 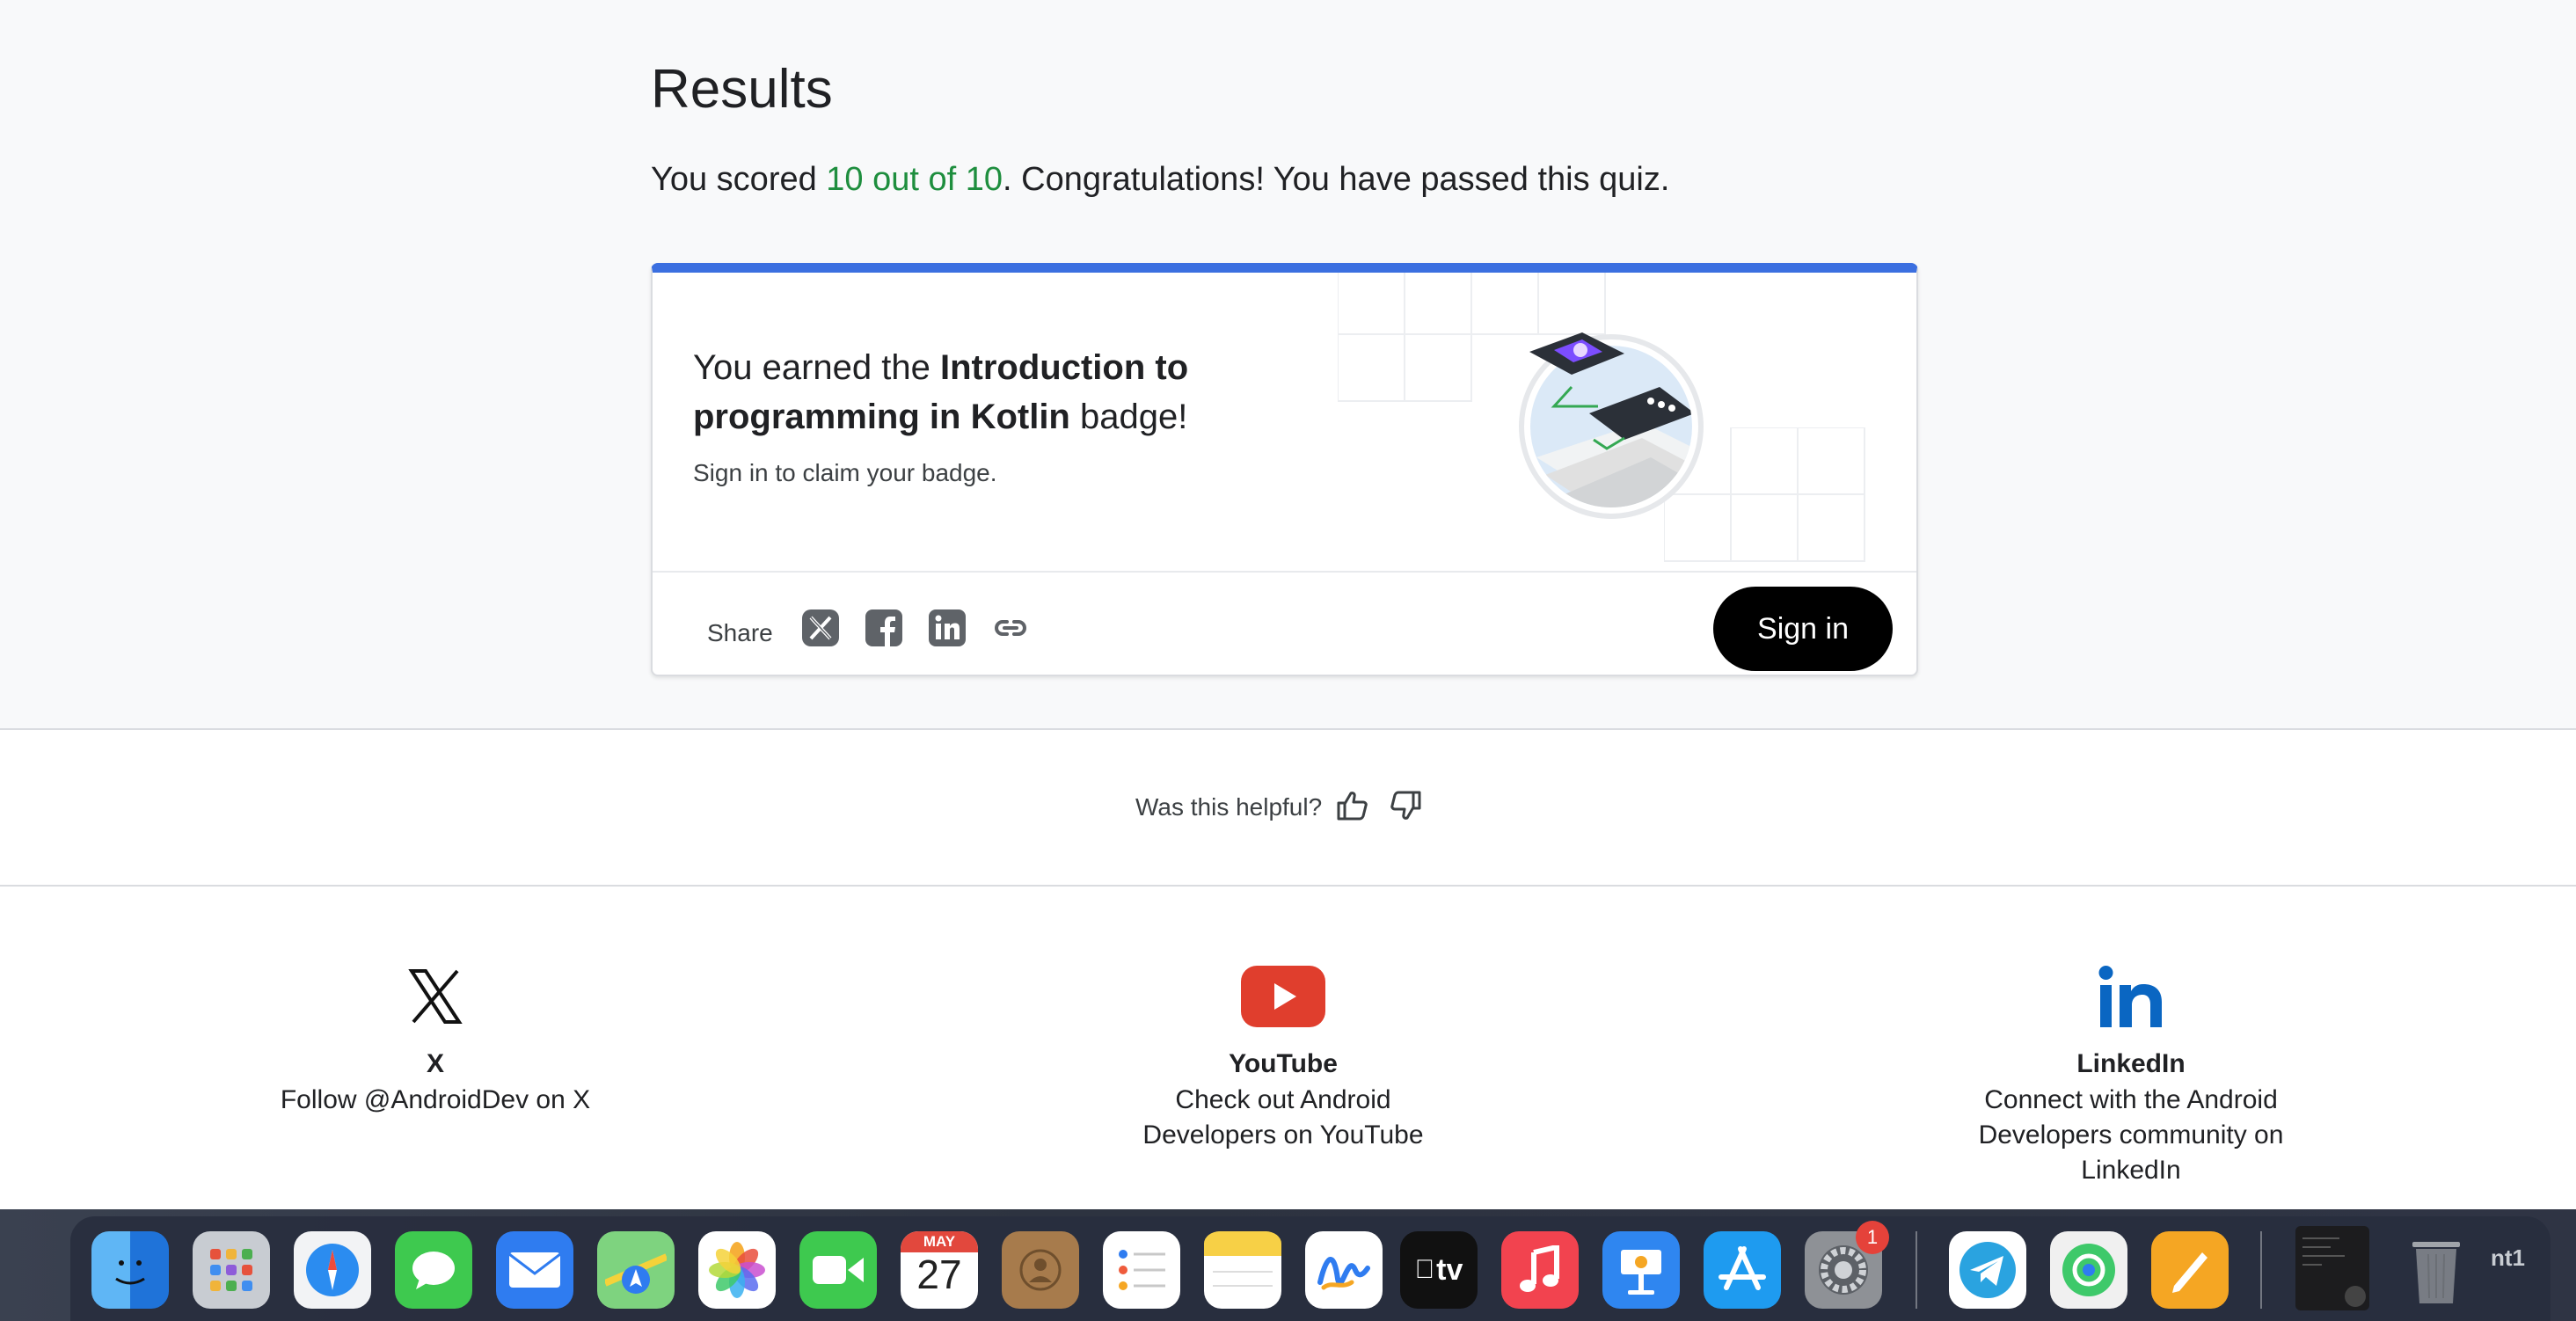 What do you see at coordinates (1540, 1270) in the screenshot?
I see `music-icon` at bounding box center [1540, 1270].